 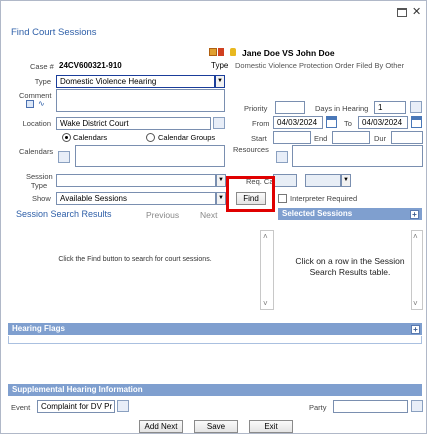 What do you see at coordinates (150, 156) in the screenshot?
I see `calendars-field` at bounding box center [150, 156].